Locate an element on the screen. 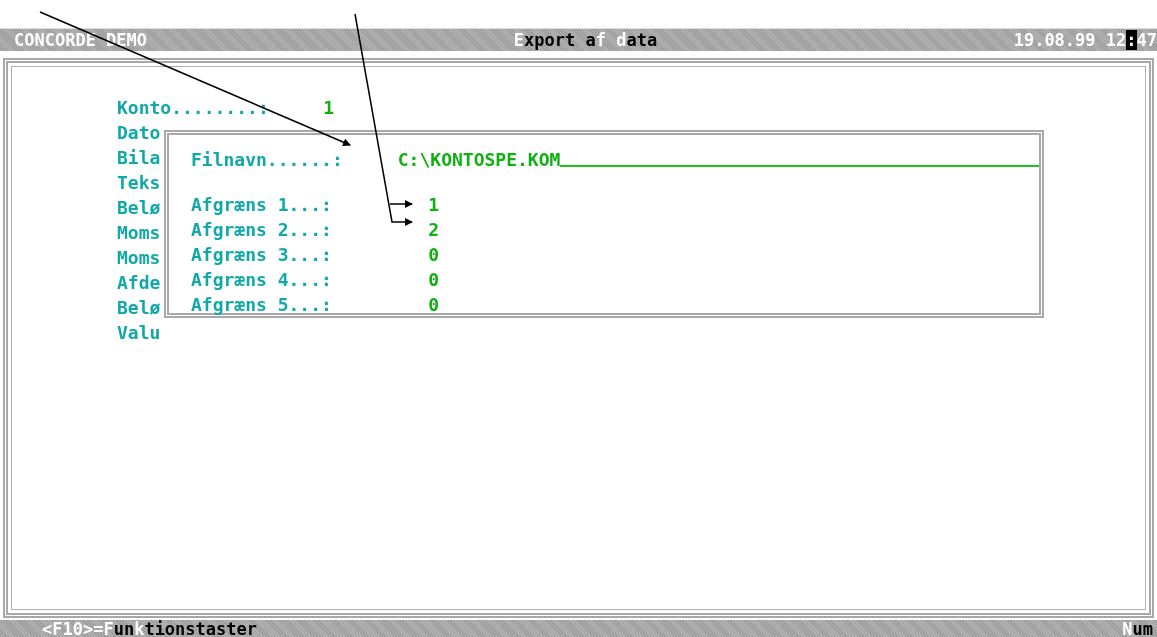 This screenshot has height=637, width=1157. field-value: 2 is located at coordinates (419, 229).